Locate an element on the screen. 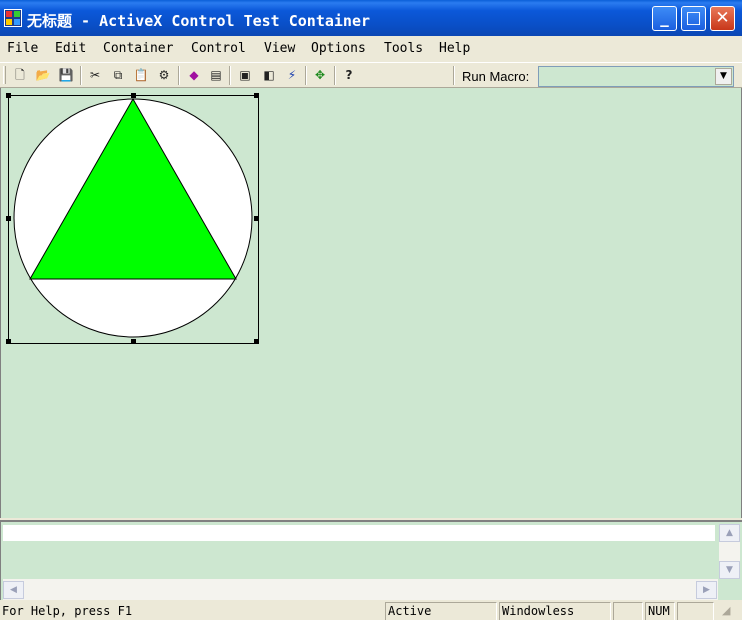 This screenshot has height=620, width=742. status-pane-num: NUM is located at coordinates (660, 611).